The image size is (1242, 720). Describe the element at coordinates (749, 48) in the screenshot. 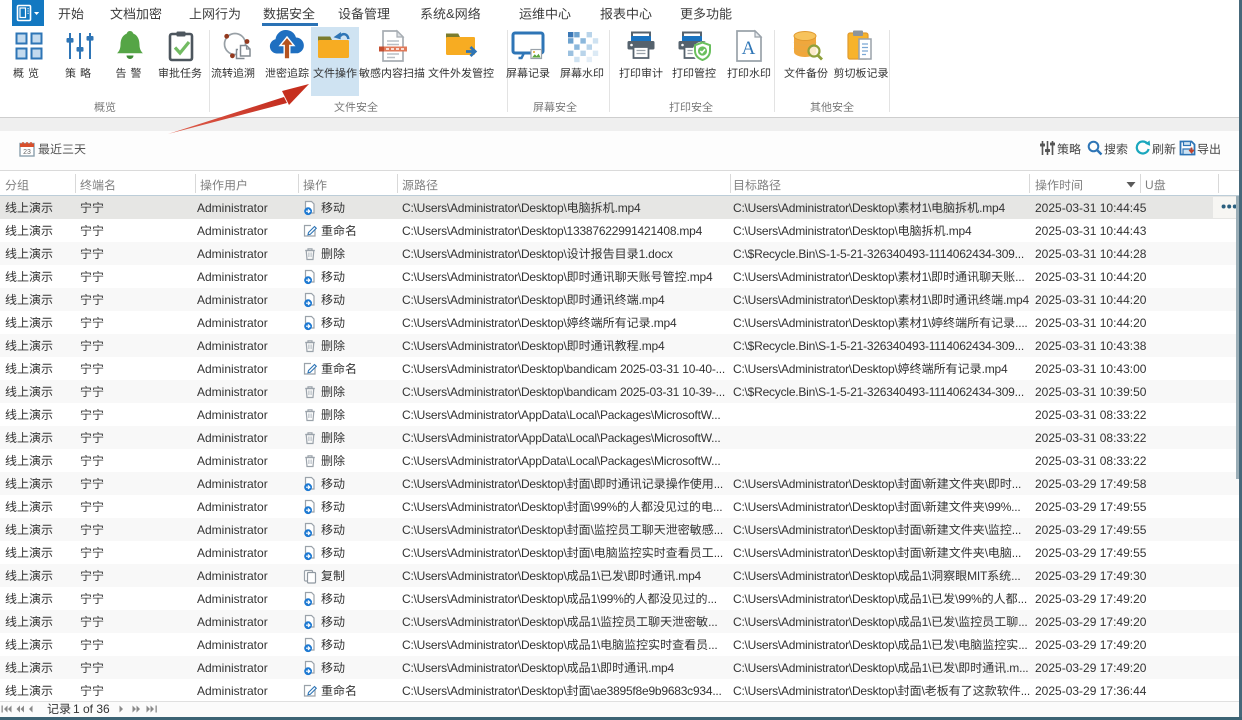

I see `svg-text: A` at that location.